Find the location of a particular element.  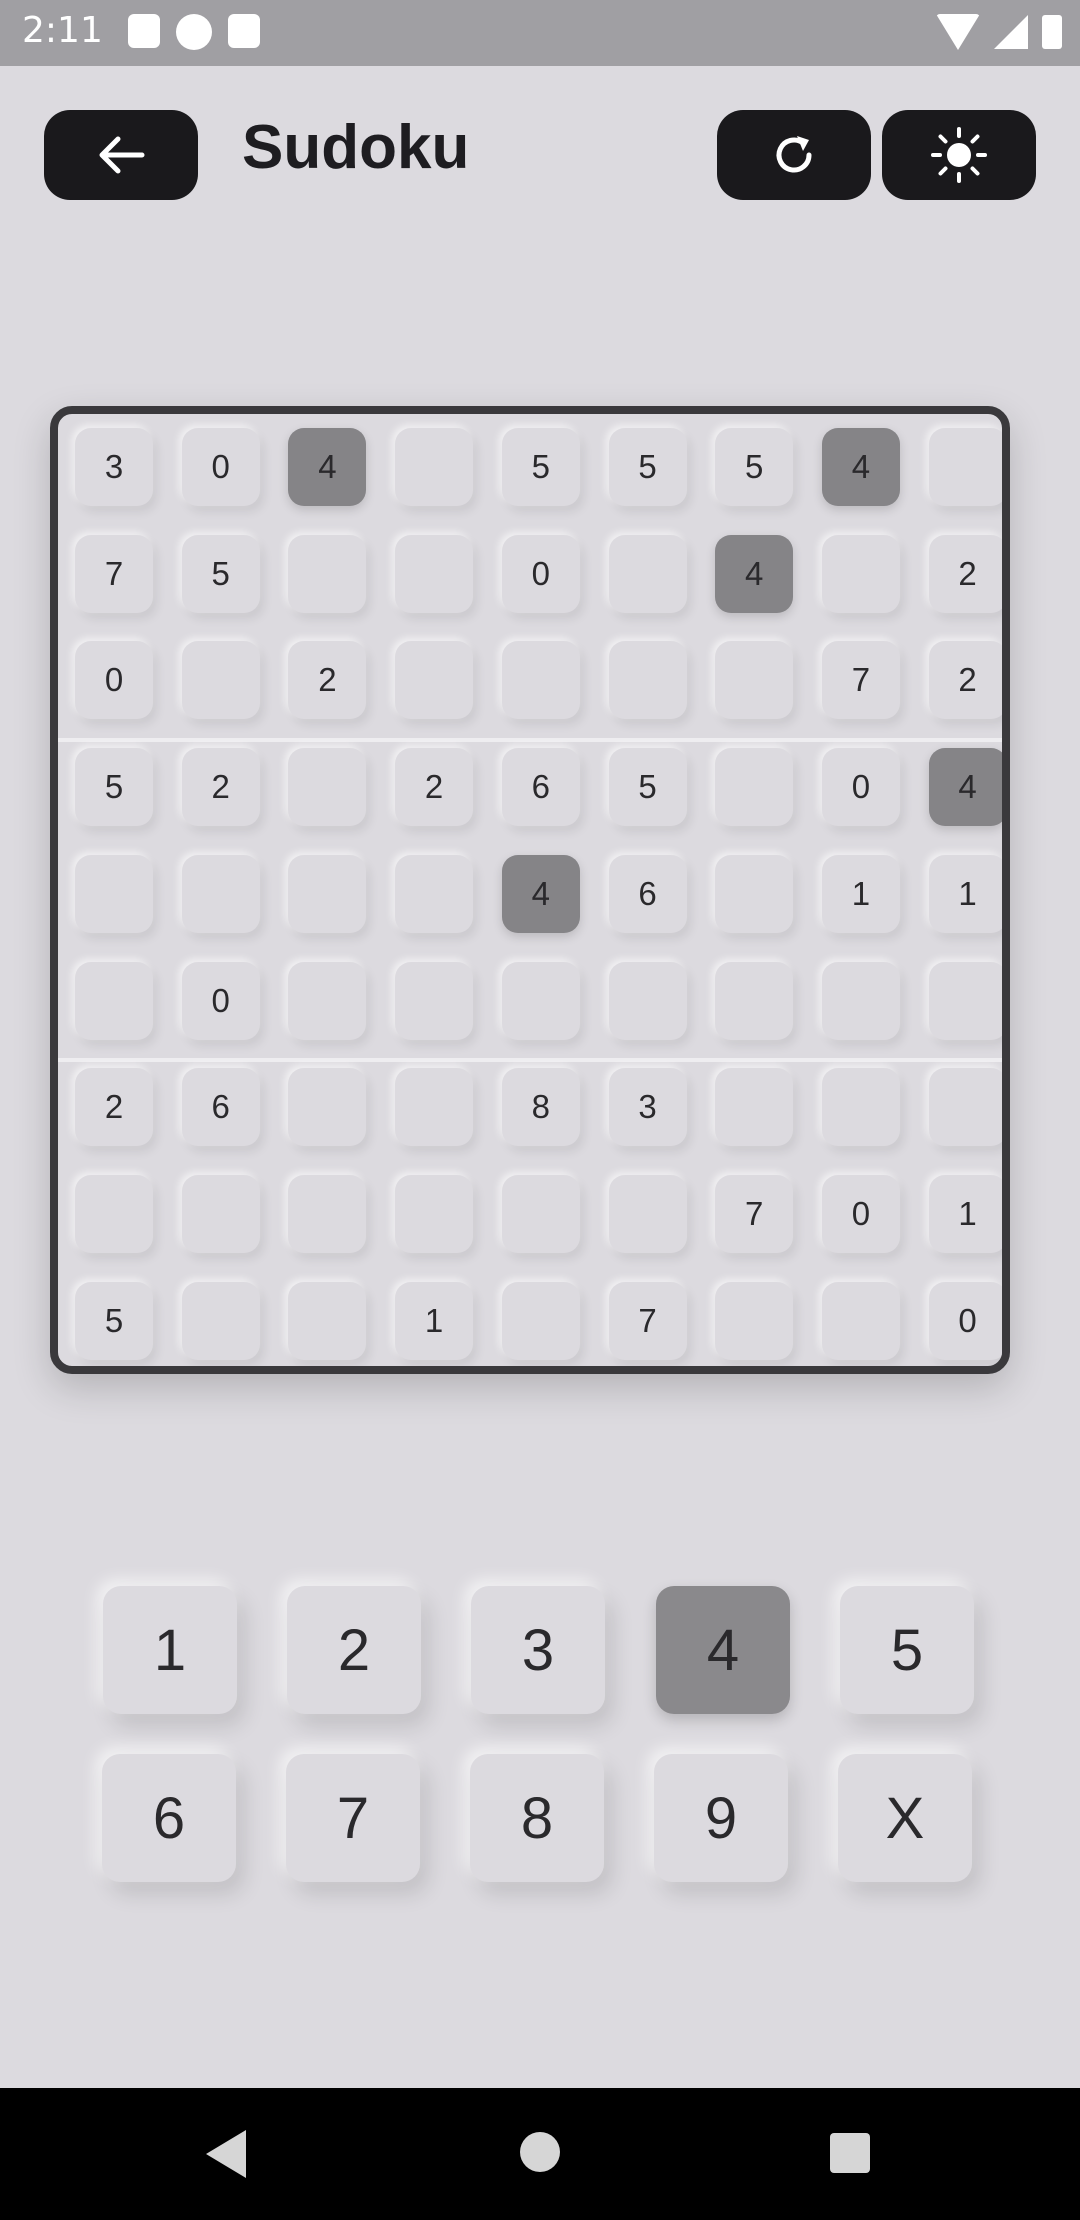

number-key-4: 4 is located at coordinates (723, 1650).